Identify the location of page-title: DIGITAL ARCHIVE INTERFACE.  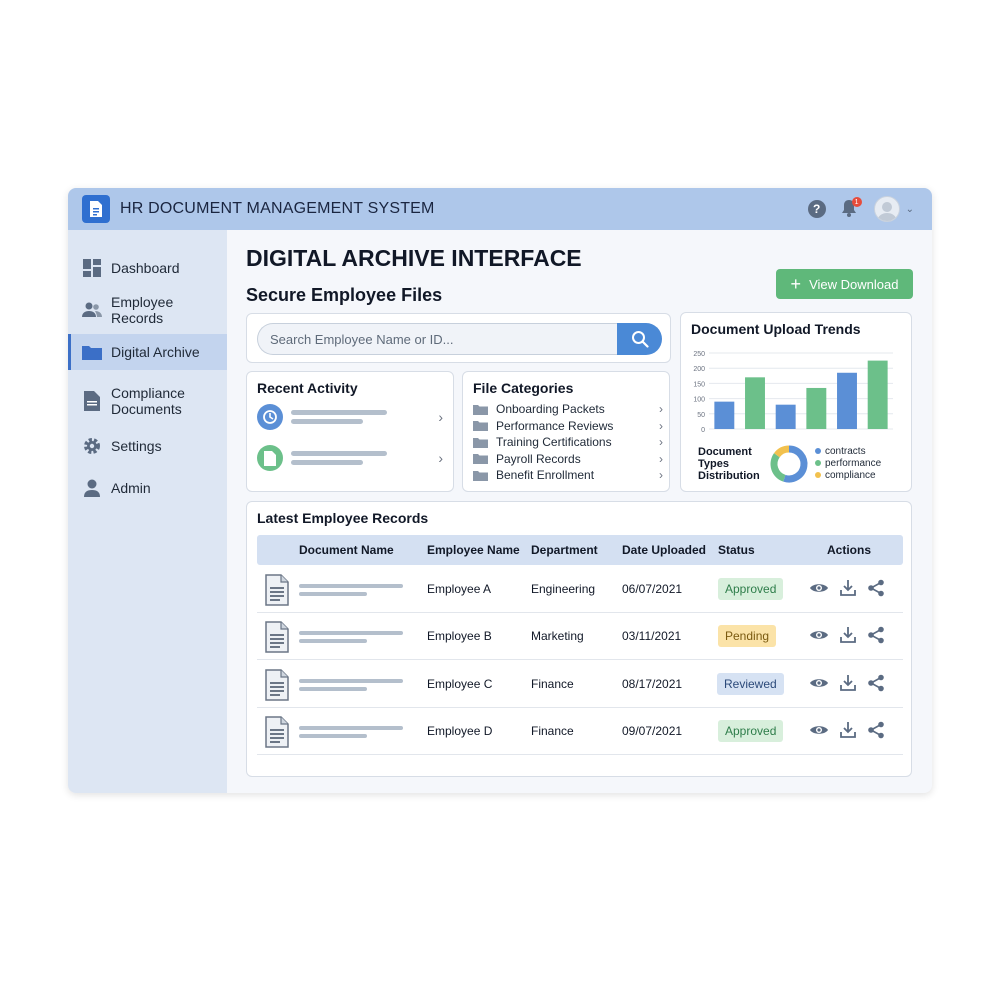
(414, 258).